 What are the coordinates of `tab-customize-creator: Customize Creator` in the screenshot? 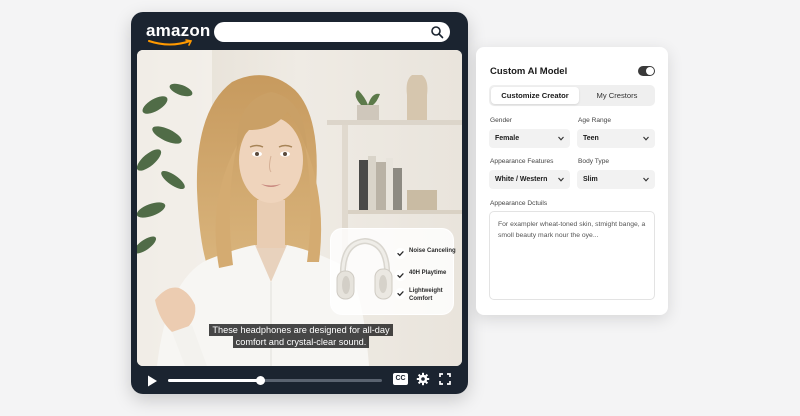 It's located at (535, 95).